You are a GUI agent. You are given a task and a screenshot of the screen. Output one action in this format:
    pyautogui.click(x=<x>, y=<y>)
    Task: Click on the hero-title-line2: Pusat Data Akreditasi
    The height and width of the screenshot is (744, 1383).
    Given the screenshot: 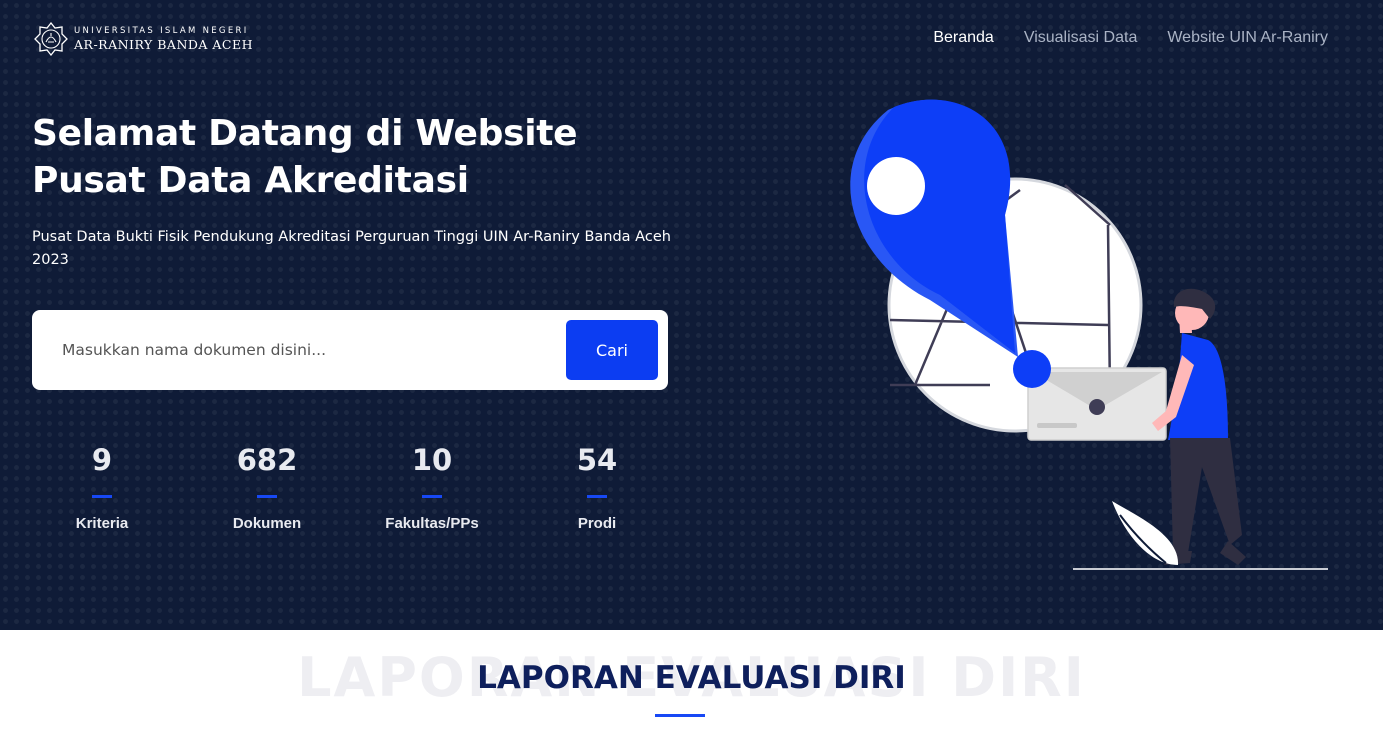 What is the action you would take?
    pyautogui.click(x=250, y=180)
    